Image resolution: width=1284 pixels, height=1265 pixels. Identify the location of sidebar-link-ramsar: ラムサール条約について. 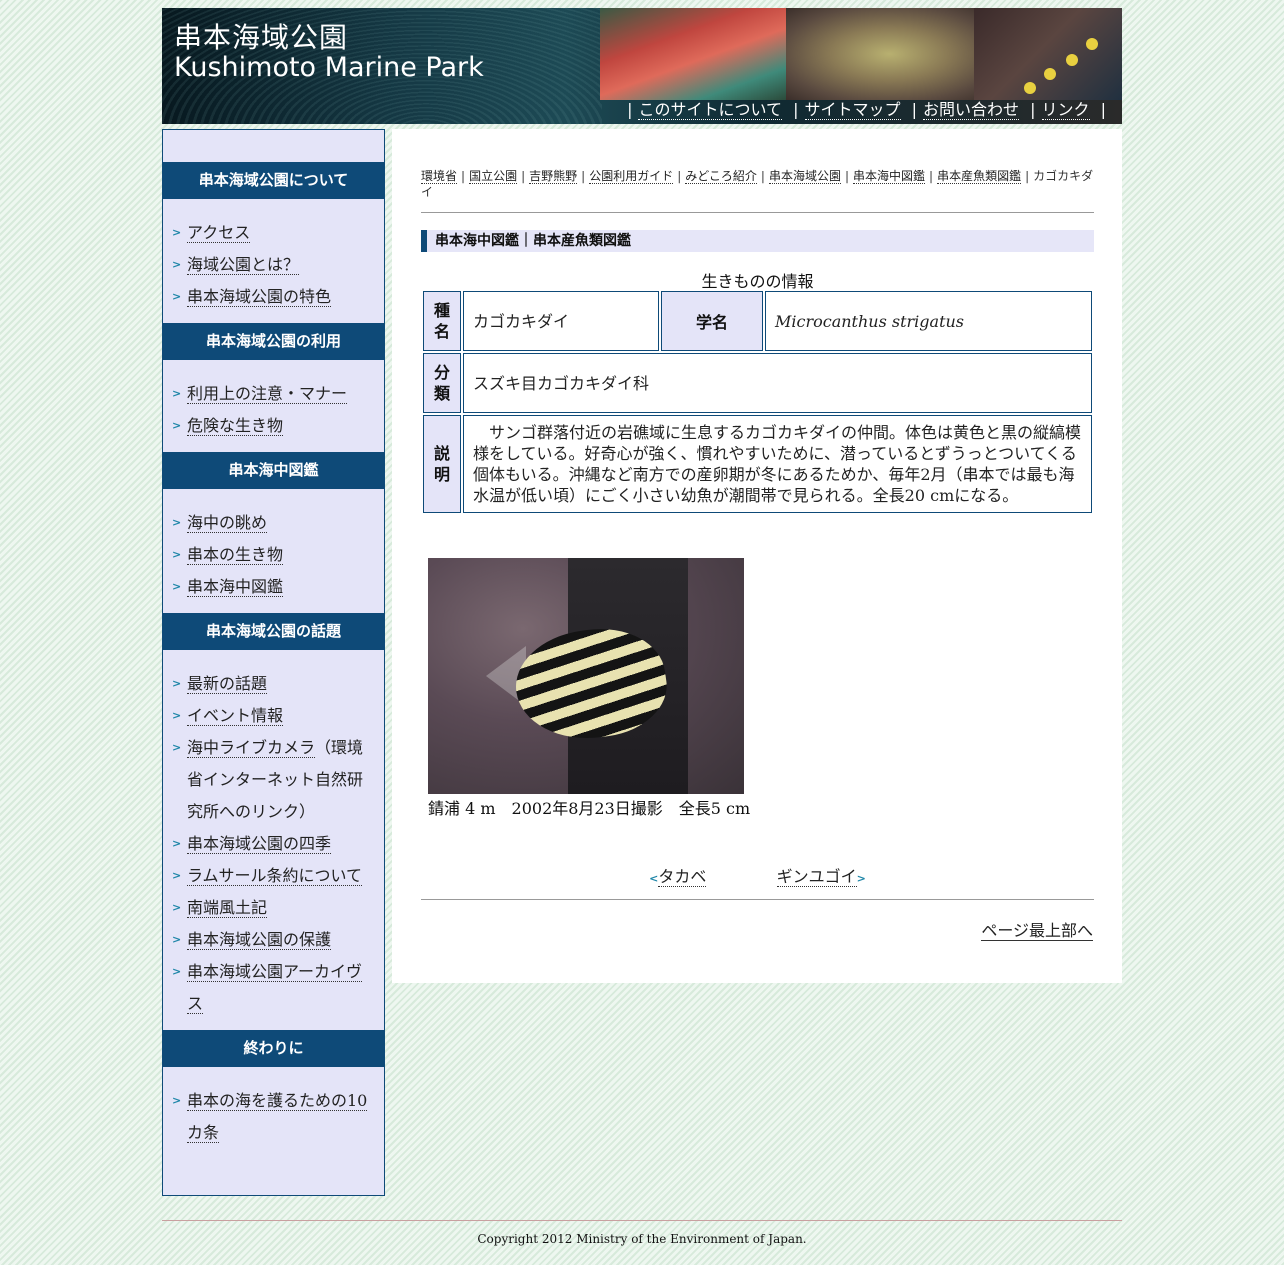
(275, 876).